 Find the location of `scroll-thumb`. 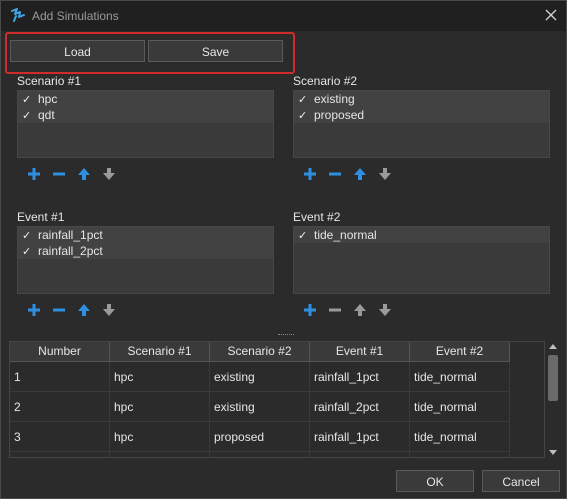

scroll-thumb is located at coordinates (553, 378).